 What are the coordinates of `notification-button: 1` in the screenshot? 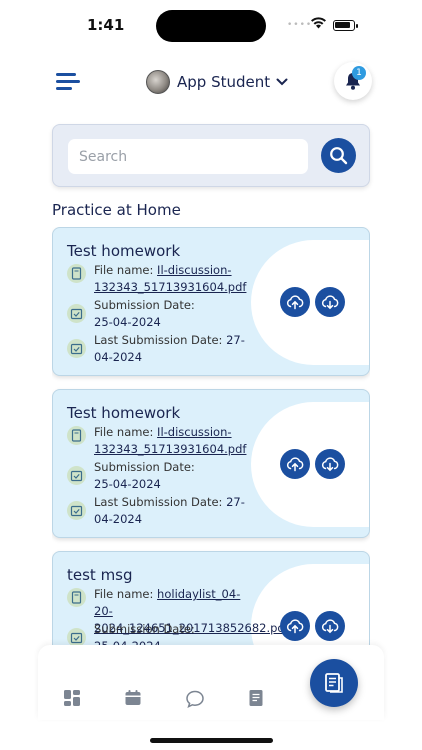 It's located at (353, 81).